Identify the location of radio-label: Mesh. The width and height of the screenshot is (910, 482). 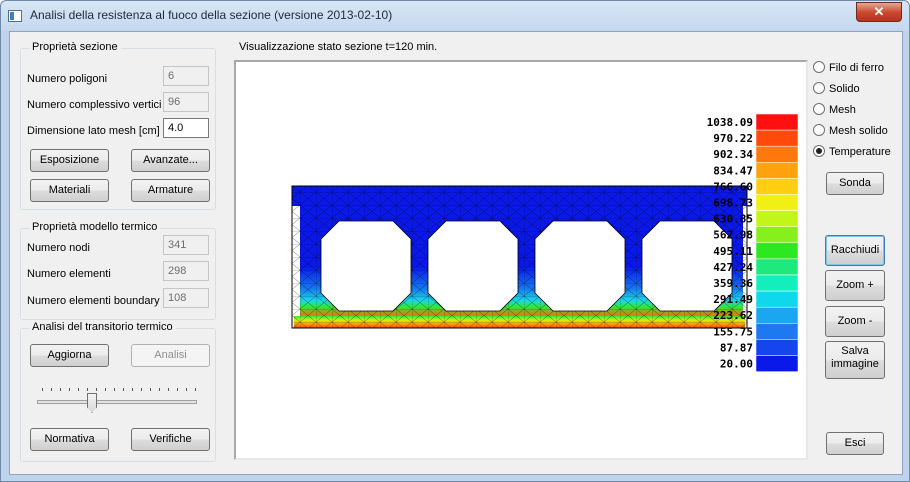
(842, 110).